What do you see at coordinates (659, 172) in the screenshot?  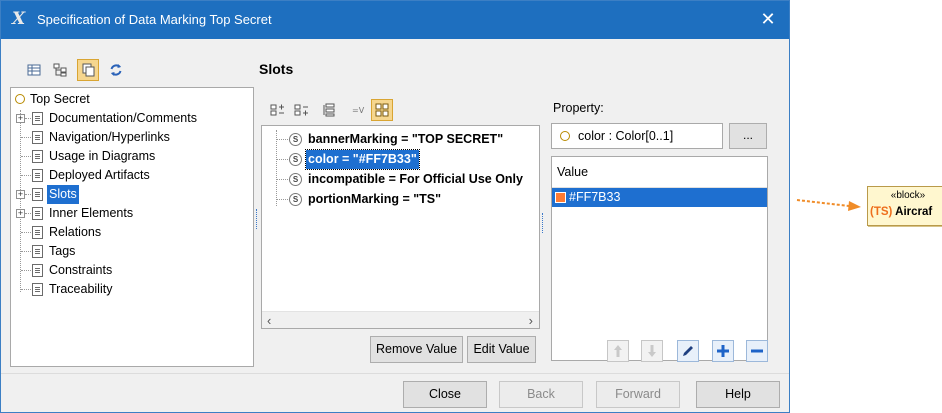 I see `value-column-header: Value` at bounding box center [659, 172].